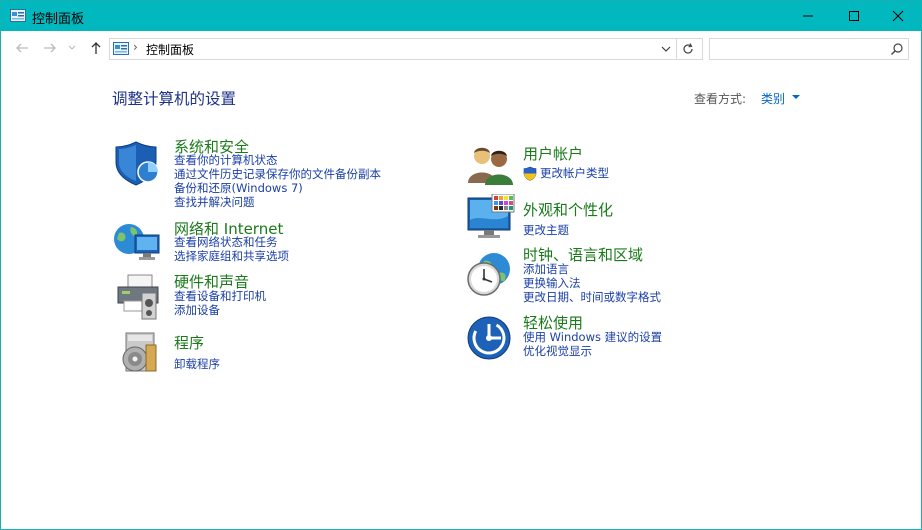 The width and height of the screenshot is (922, 530). I want to click on view-by-label: 查看方式:, so click(720, 99).